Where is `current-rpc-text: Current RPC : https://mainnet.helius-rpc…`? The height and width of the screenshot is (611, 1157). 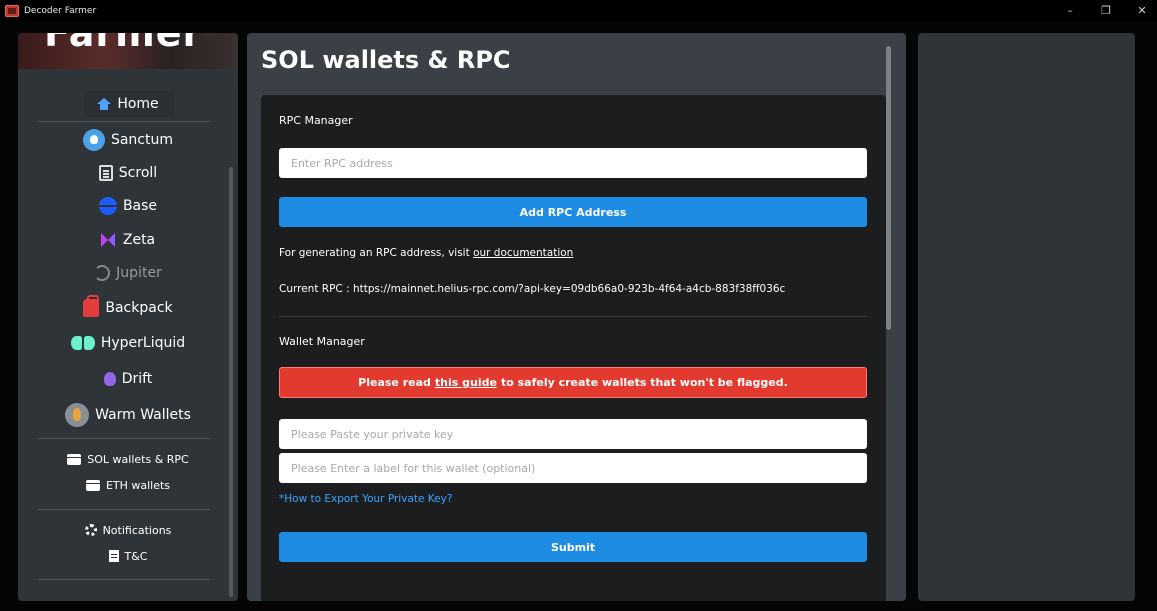
current-rpc-text: Current RPC : https://mainnet.helius-rpc… is located at coordinates (532, 289).